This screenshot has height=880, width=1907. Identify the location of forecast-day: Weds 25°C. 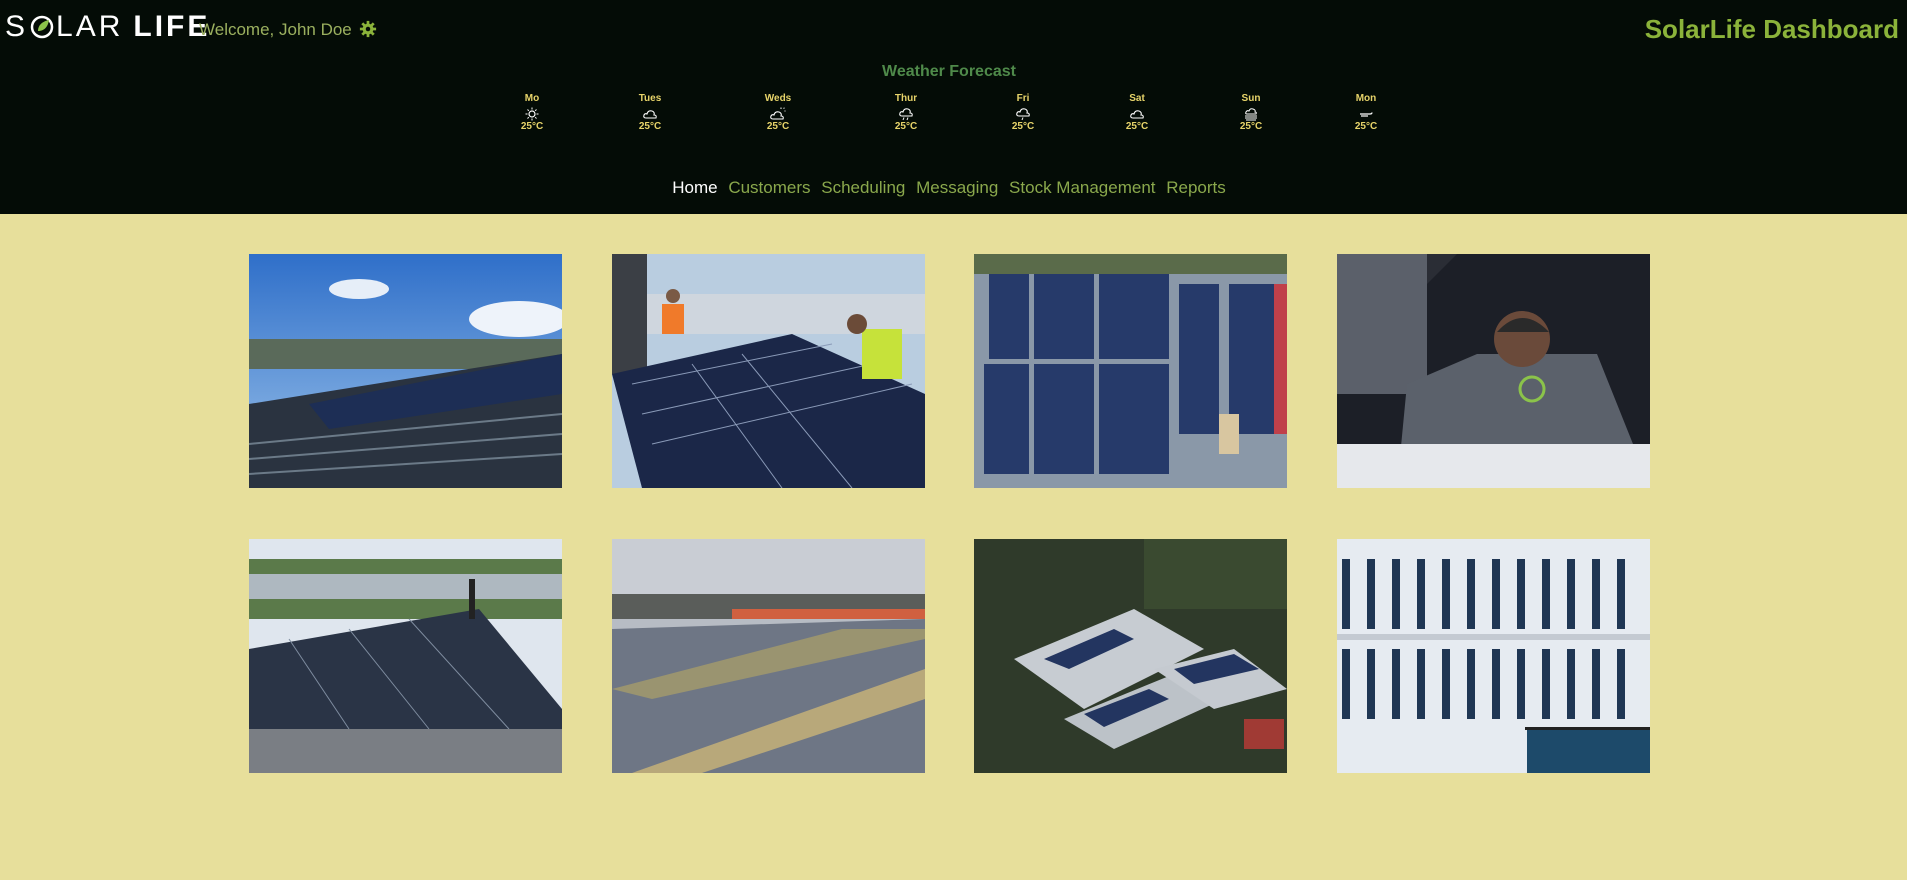
(778, 112).